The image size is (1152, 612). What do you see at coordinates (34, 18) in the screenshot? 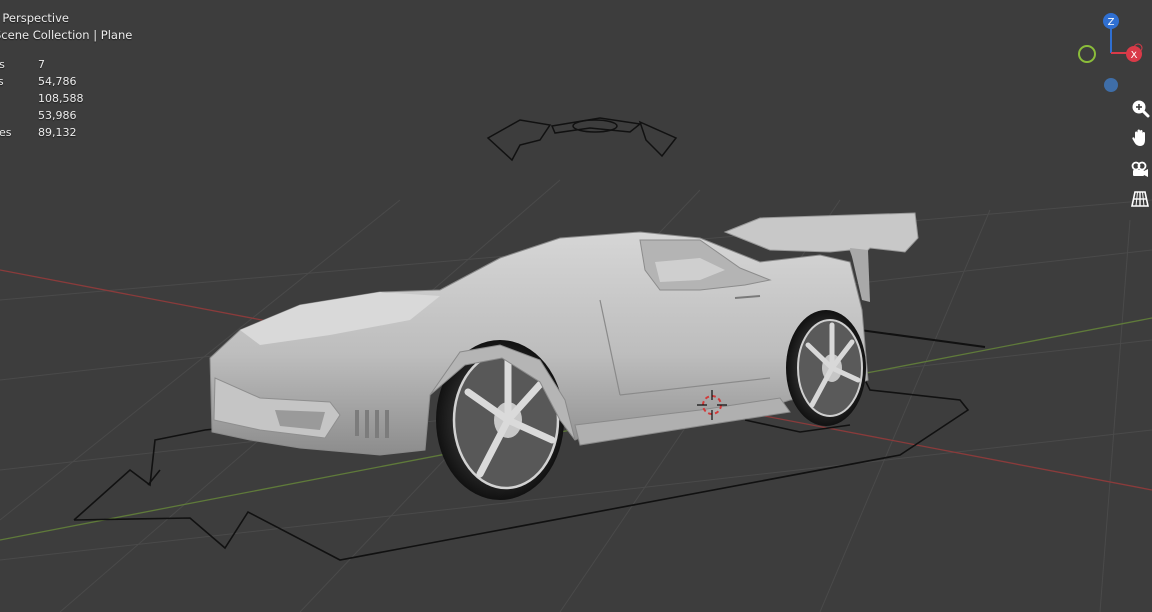
I see `view-name: r Perspective` at bounding box center [34, 18].